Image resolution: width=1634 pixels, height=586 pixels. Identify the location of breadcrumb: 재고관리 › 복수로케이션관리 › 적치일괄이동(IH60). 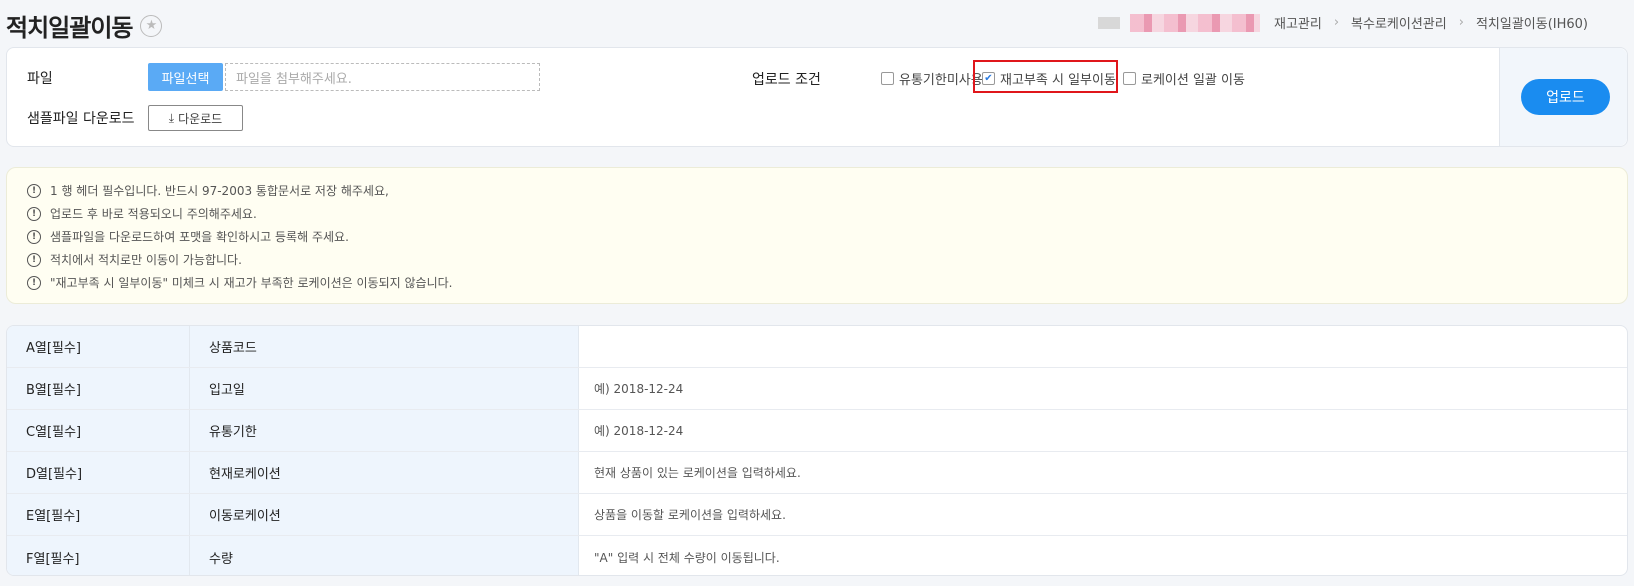
(1343, 22).